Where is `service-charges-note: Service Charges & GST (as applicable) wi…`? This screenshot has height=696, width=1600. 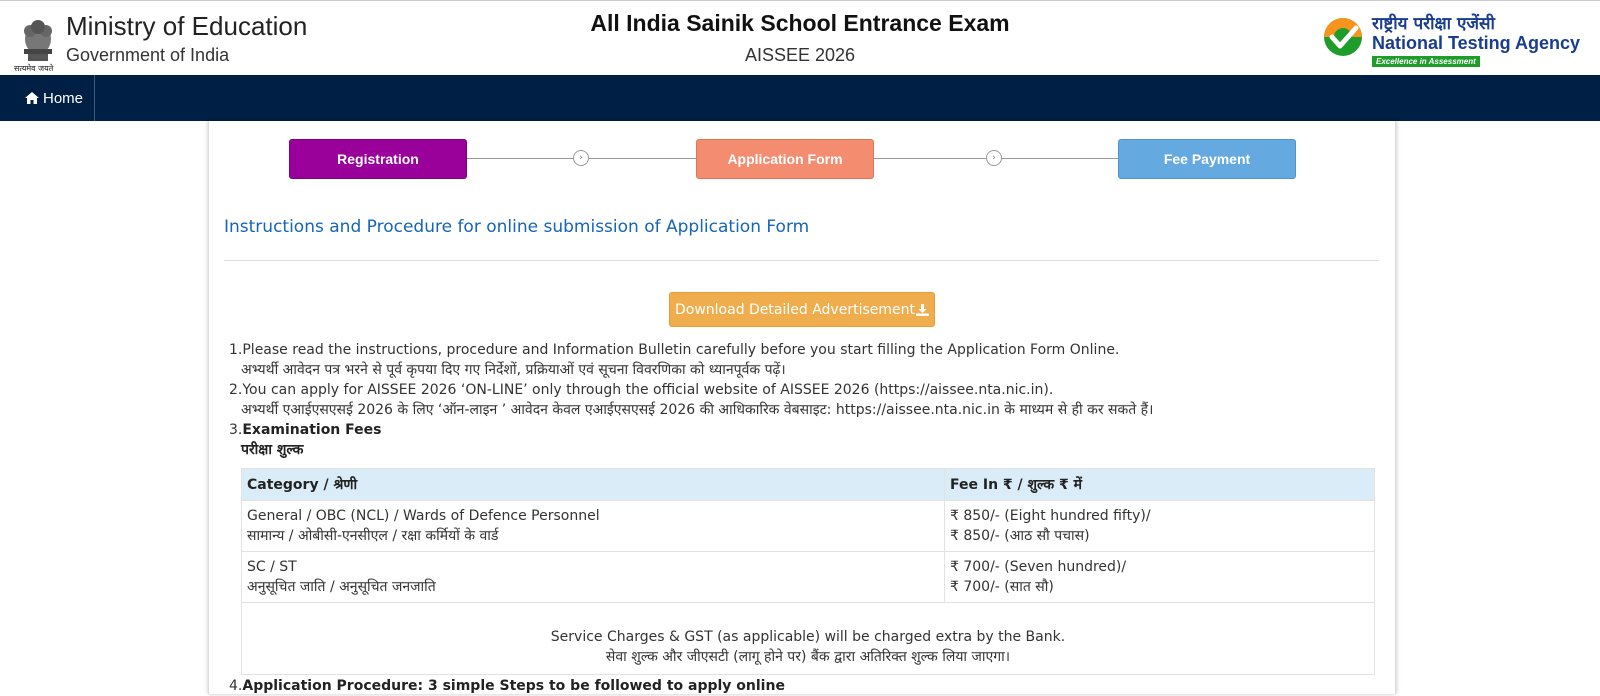 service-charges-note: Service Charges & GST (as applicable) wi… is located at coordinates (808, 638).